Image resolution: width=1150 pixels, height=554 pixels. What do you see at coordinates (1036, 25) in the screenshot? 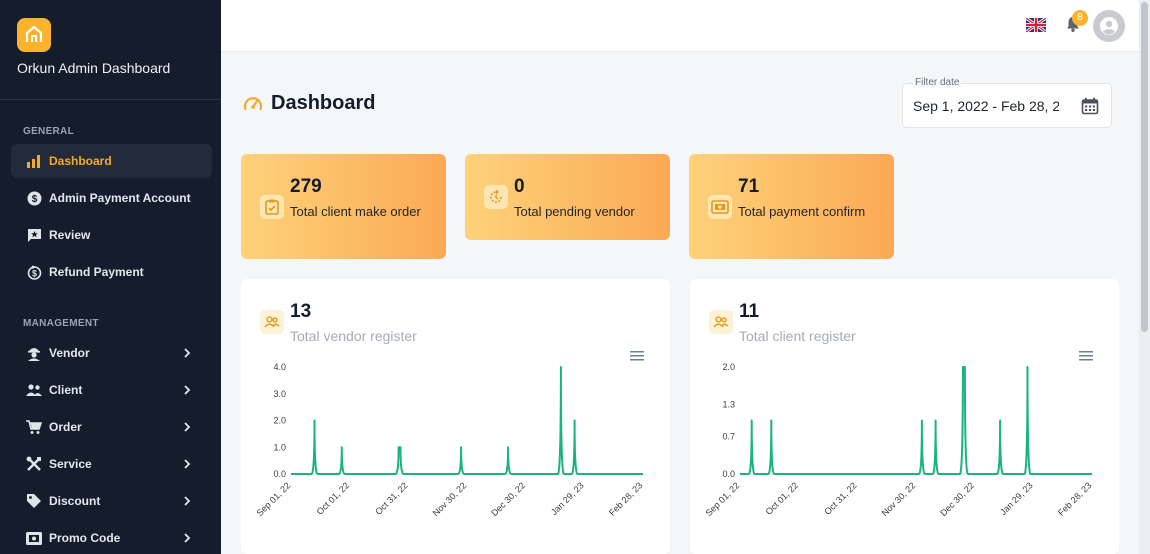
I see `uk-flag-icon` at bounding box center [1036, 25].